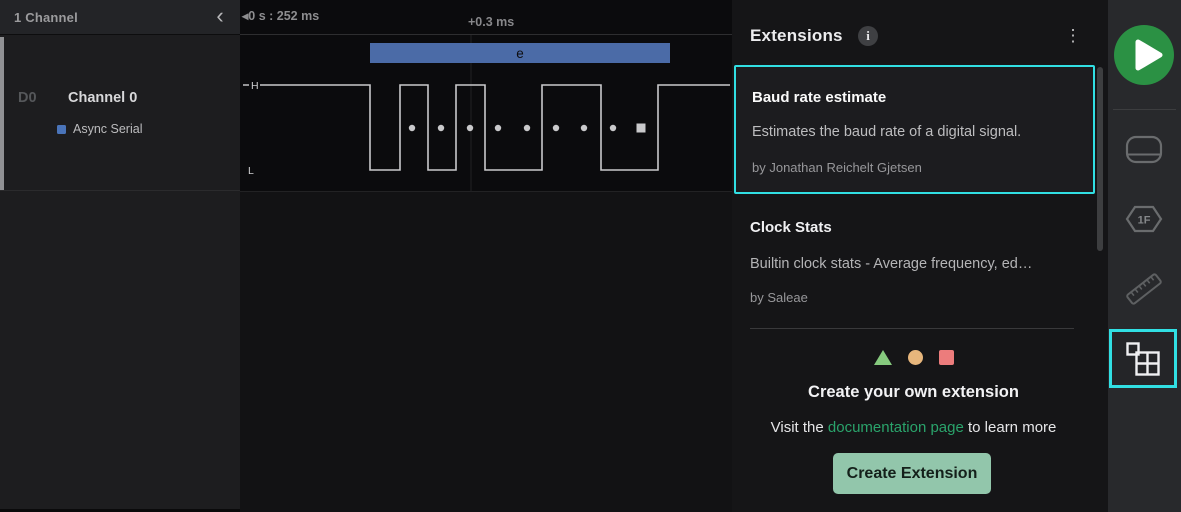  What do you see at coordinates (819, 97) in the screenshot?
I see `extension-title: Baud rate estimate` at bounding box center [819, 97].